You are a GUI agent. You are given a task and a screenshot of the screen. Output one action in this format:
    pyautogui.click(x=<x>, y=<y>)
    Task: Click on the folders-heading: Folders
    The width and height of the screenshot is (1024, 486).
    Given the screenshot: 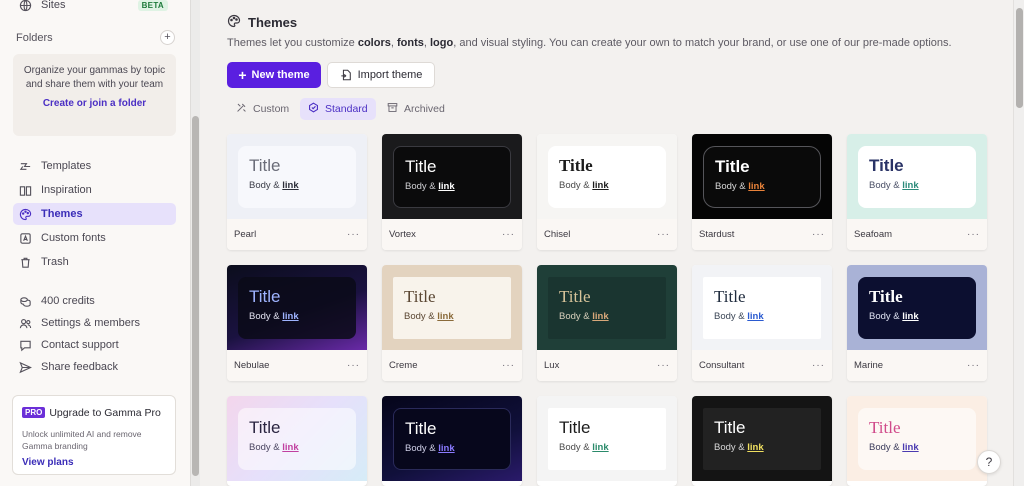 What is the action you would take?
    pyautogui.click(x=34, y=38)
    